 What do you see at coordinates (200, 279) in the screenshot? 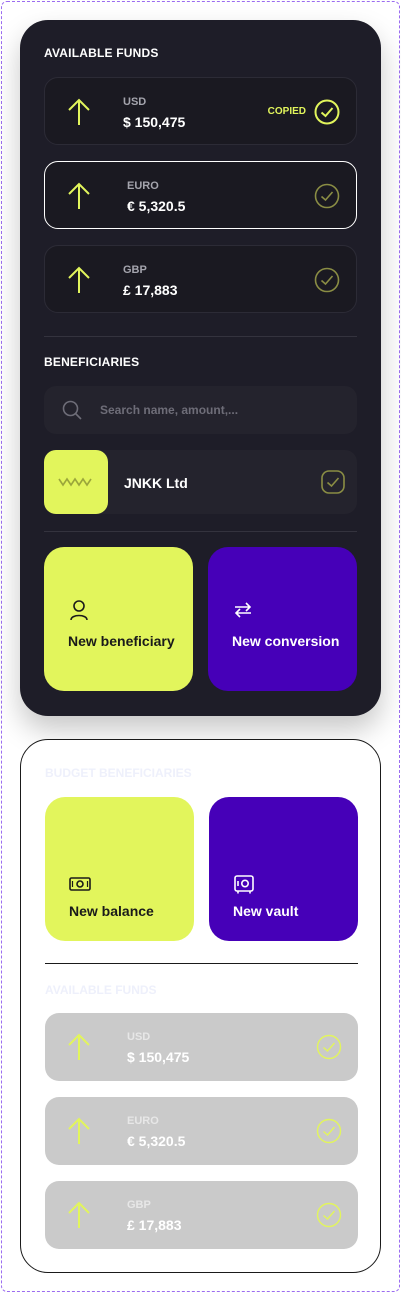
I see `fund-row-gbp: GBP £ 17,883` at bounding box center [200, 279].